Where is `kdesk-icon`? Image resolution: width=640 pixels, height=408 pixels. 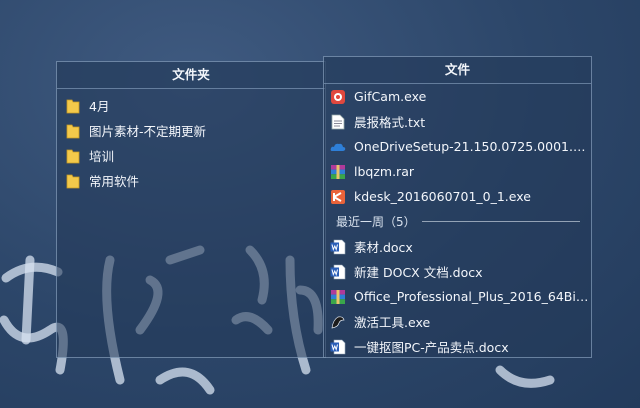
kdesk-icon is located at coordinates (338, 197).